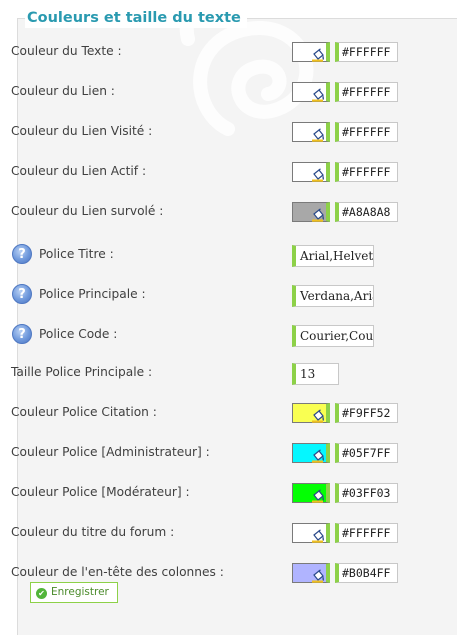 The image size is (457, 635). What do you see at coordinates (315, 374) in the screenshot?
I see `font-size-input: 13` at bounding box center [315, 374].